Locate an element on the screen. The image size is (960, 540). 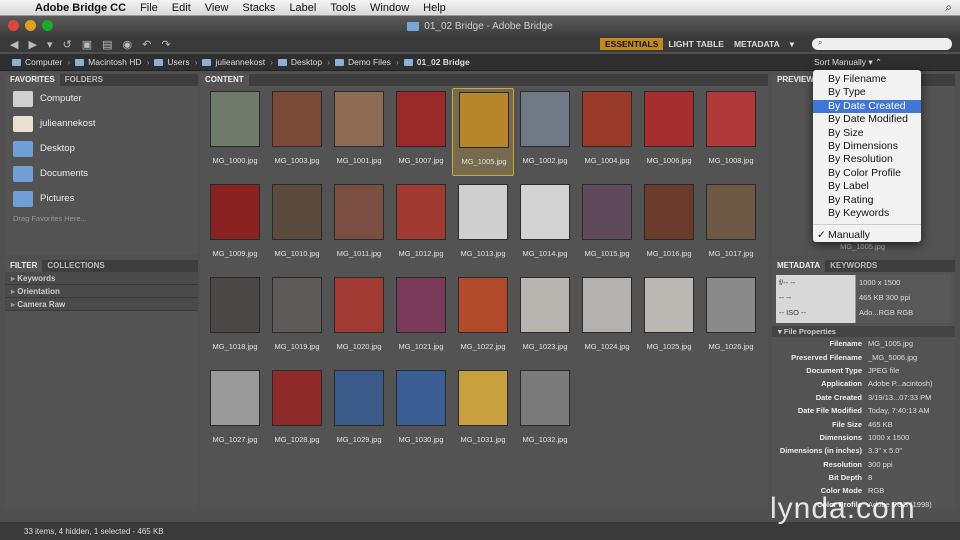
thumbnail: MG_1030.jpg is located at coordinates (421, 411).